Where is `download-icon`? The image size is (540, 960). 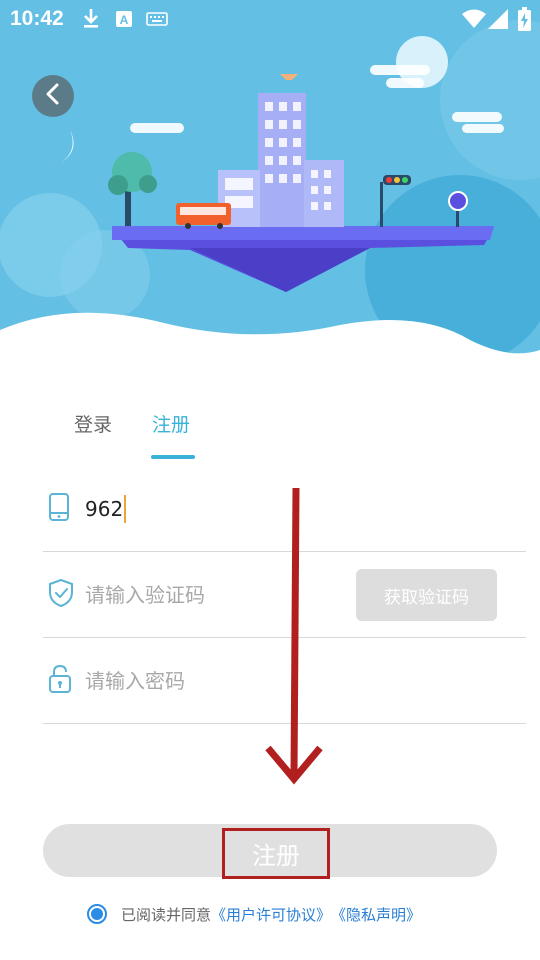
download-icon is located at coordinates (91, 20).